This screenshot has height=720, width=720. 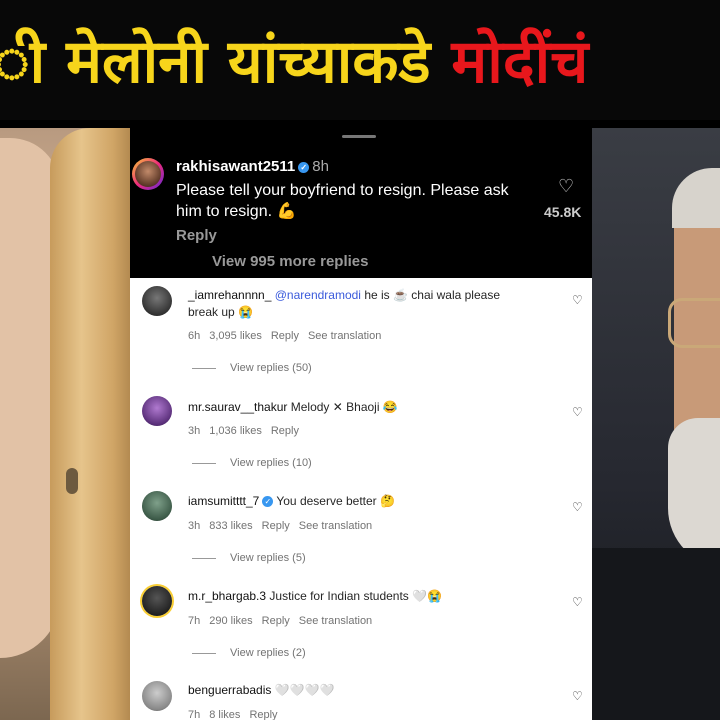 What do you see at coordinates (252, 463) in the screenshot?
I see `view-replies-link: View replies (10)` at bounding box center [252, 463].